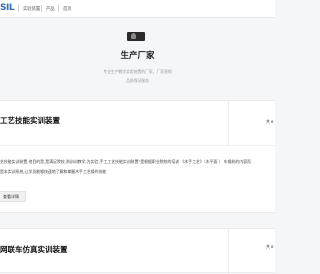 This screenshot has height=274, width=320. Describe the element at coordinates (31, 9) in the screenshot. I see `nav-item-experiment: 实验装置` at that location.